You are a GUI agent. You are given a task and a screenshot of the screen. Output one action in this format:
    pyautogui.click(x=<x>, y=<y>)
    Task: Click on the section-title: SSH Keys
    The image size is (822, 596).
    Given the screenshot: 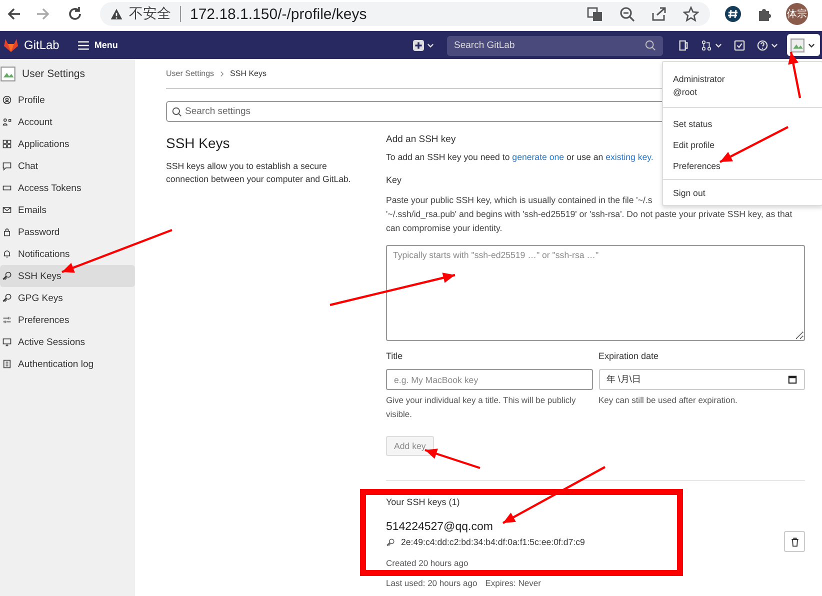 What is the action you would take?
    pyautogui.click(x=198, y=143)
    